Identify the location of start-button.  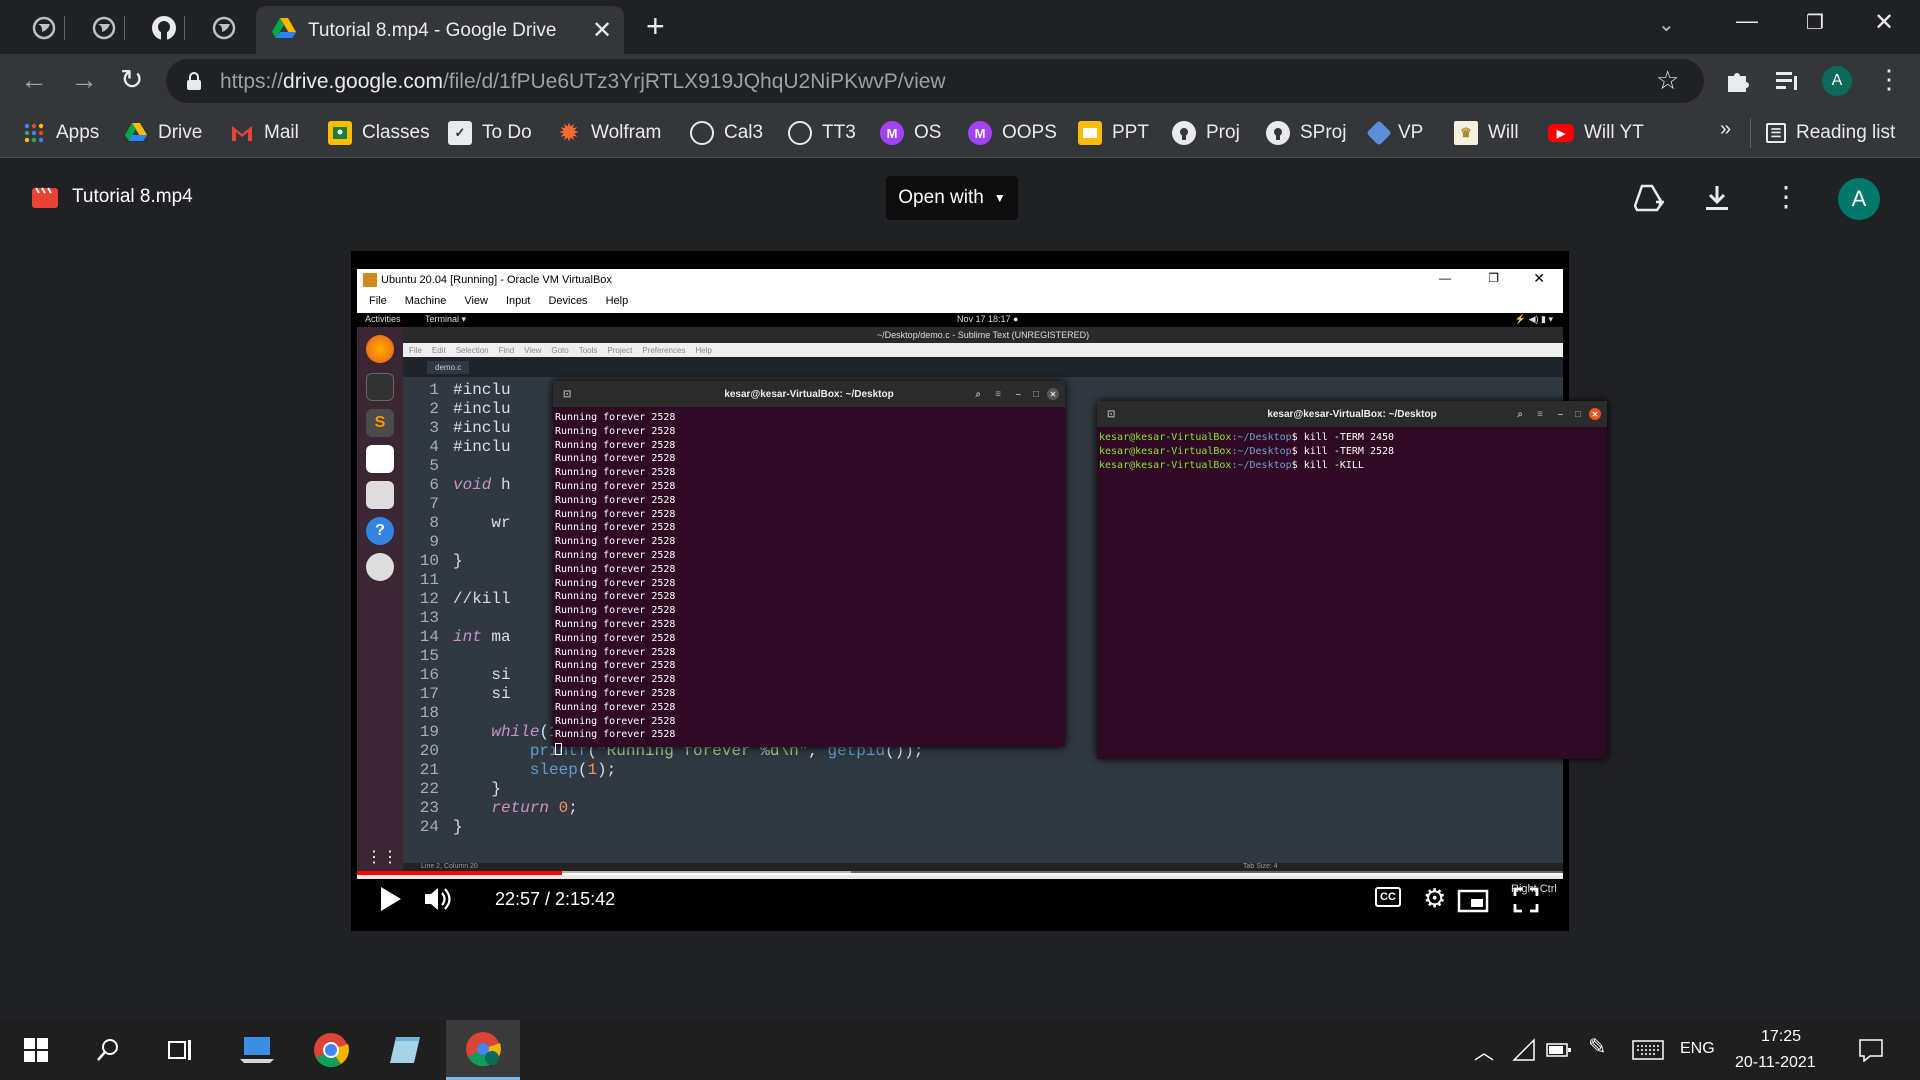
(36, 1050).